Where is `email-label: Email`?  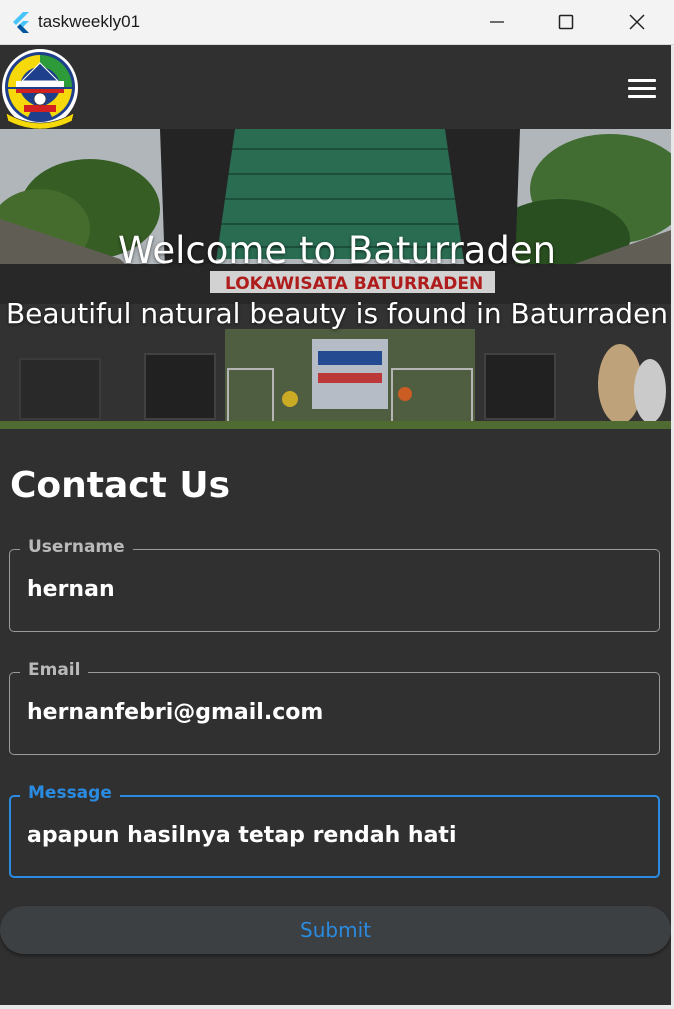
email-label: Email is located at coordinates (54, 670).